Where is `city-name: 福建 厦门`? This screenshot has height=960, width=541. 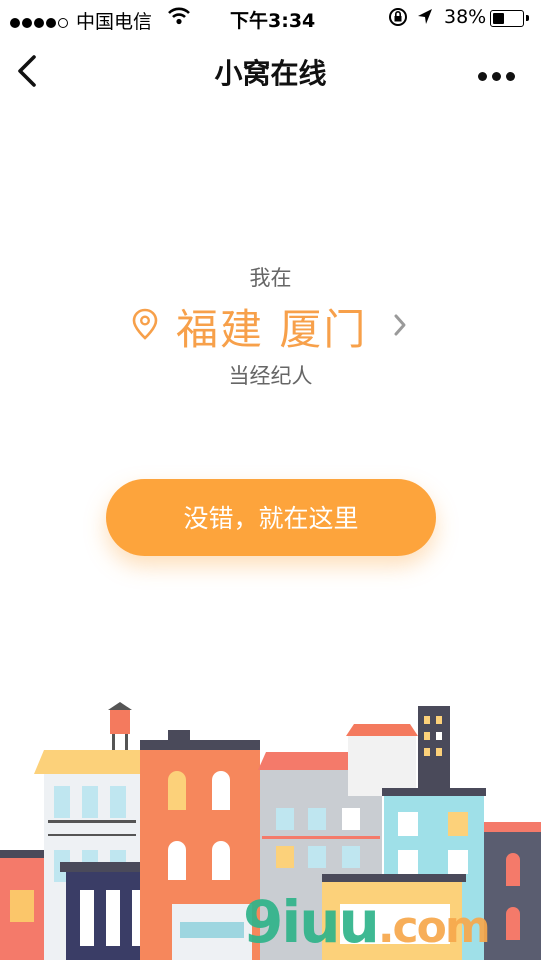
city-name: 福建 厦门 is located at coordinates (272, 329).